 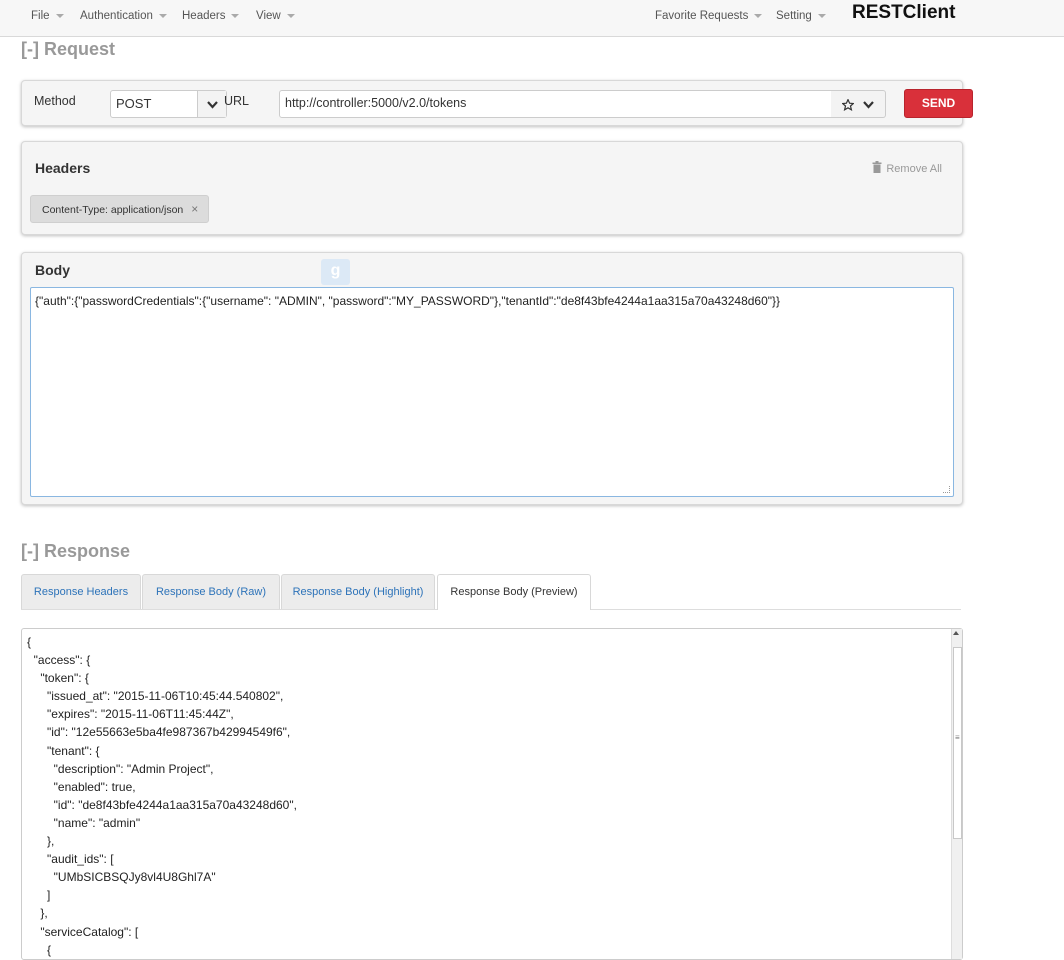 What do you see at coordinates (702, 16) in the screenshot?
I see `menu-favorite-requests-label: Favorite Requests` at bounding box center [702, 16].